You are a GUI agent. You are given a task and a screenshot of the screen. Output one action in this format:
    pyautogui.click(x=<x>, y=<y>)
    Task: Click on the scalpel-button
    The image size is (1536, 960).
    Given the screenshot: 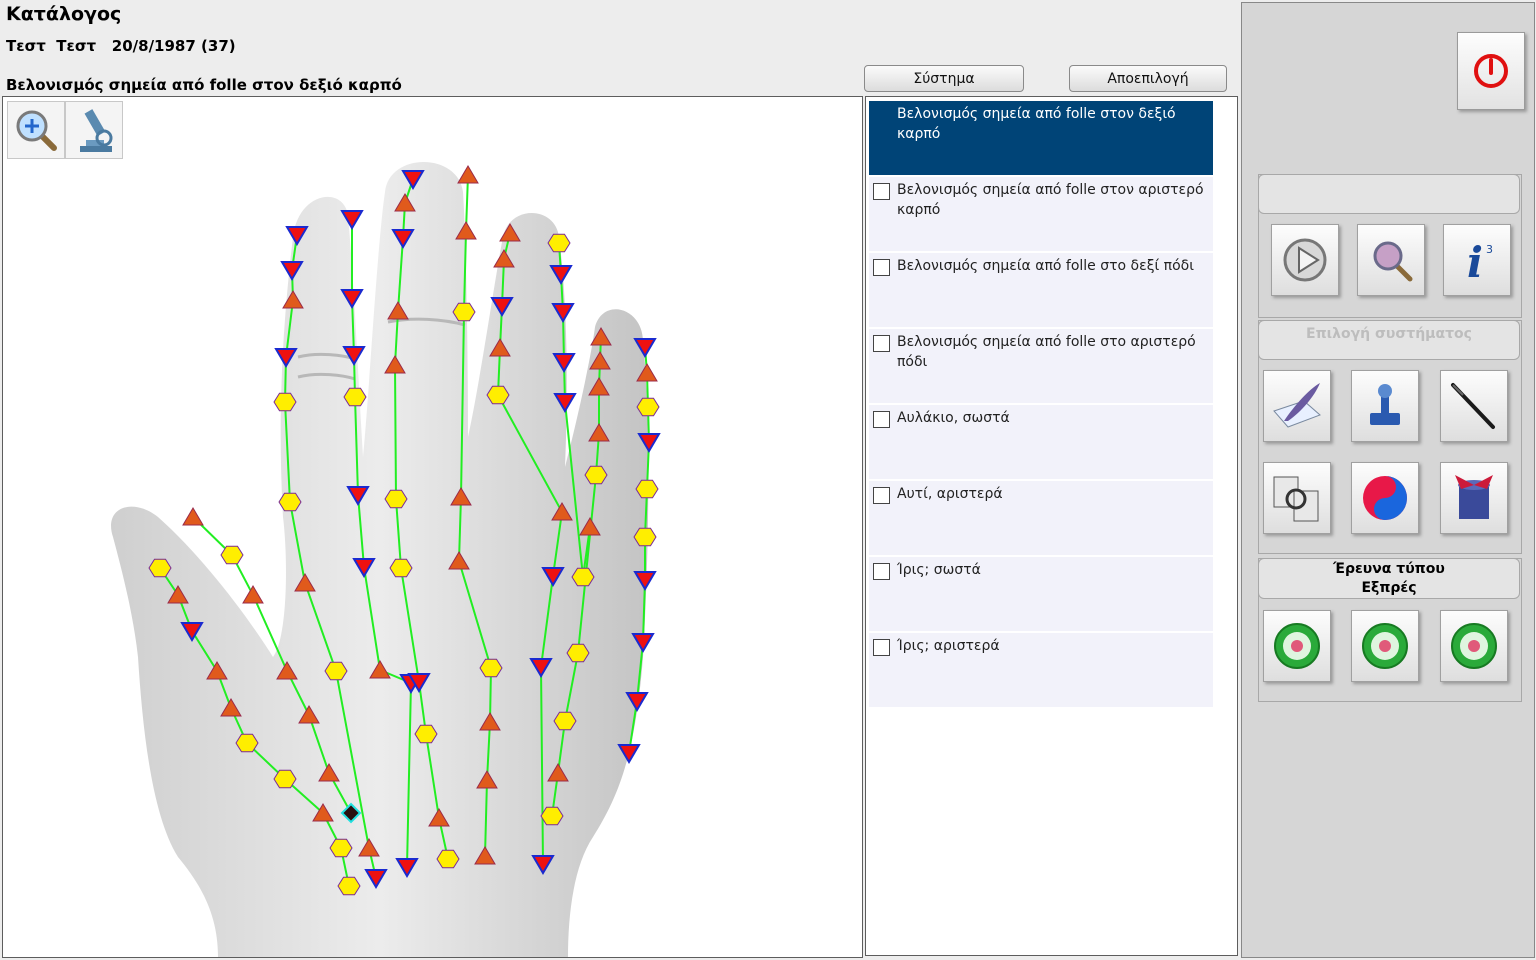 What is the action you would take?
    pyautogui.click(x=1474, y=406)
    